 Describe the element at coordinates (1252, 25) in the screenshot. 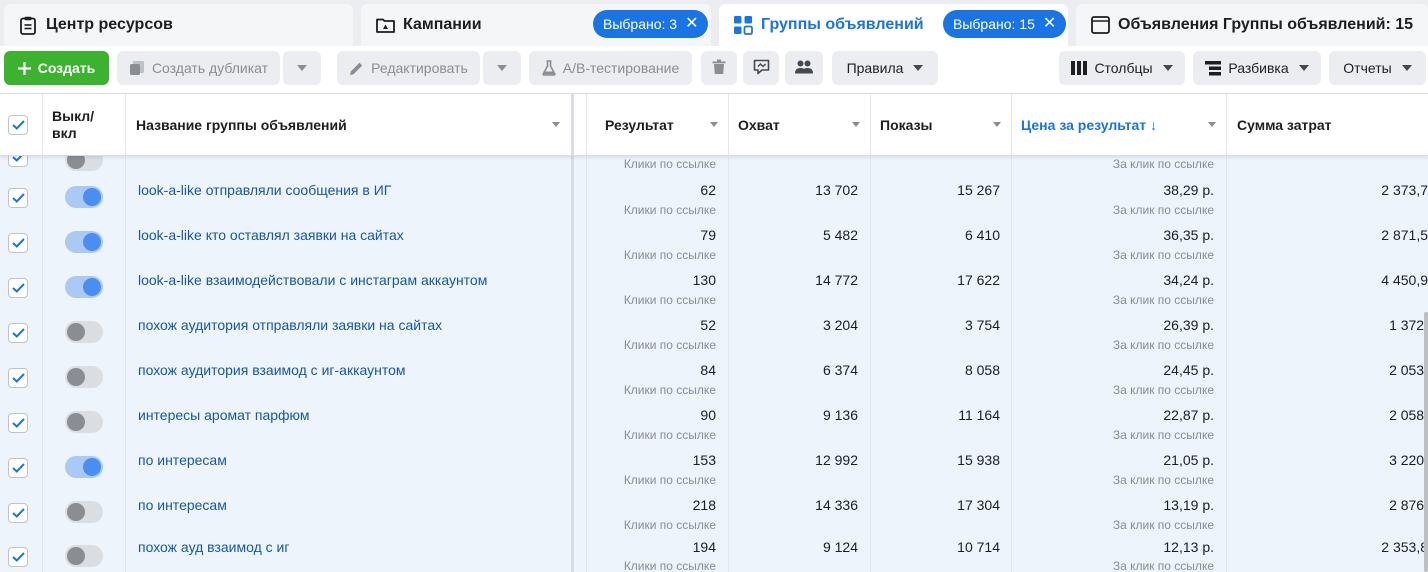

I see `tab-ads: Объявления Группы объявлений: 15` at that location.